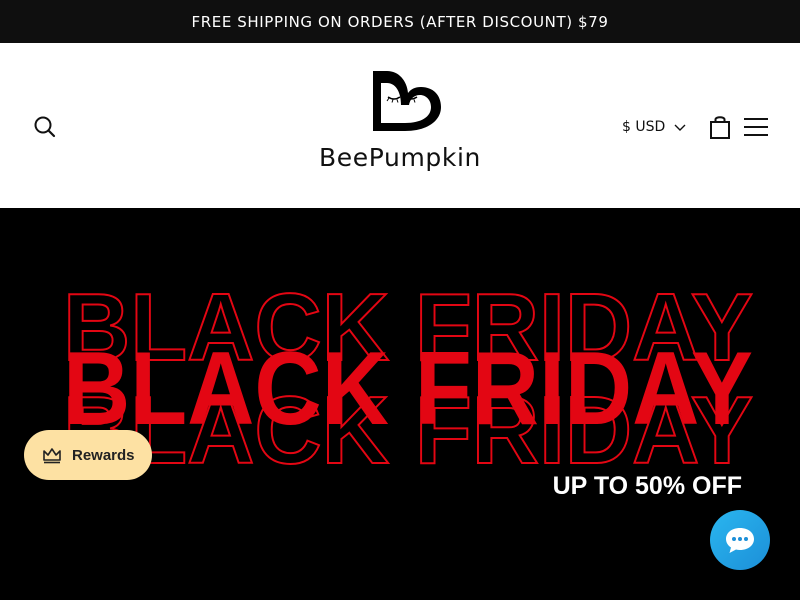 This screenshot has width=800, height=600. What do you see at coordinates (400, 157) in the screenshot?
I see `brand-name: BeePumpkin` at bounding box center [400, 157].